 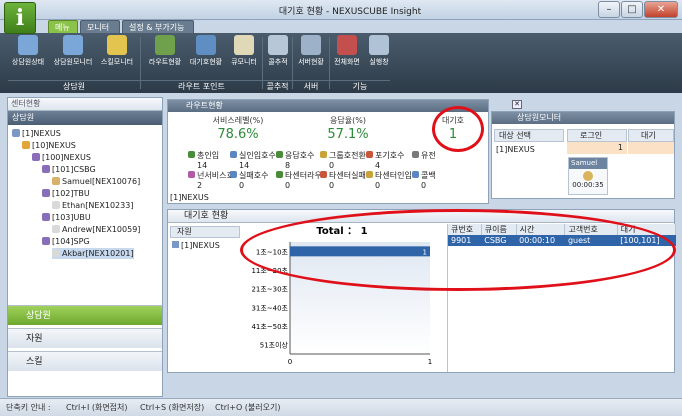 What do you see at coordinates (215, 175) in the screenshot?
I see `stat-label: 넌서비스호수` at bounding box center [215, 175].